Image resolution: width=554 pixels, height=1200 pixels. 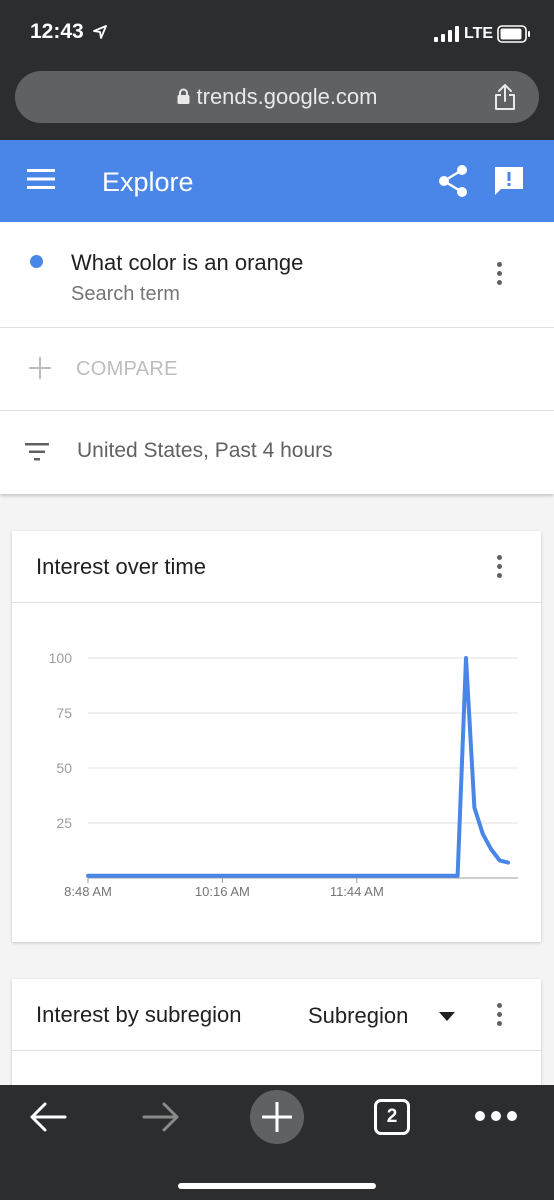 What do you see at coordinates (287, 96) in the screenshot?
I see `url-text: trends.google.com` at bounding box center [287, 96].